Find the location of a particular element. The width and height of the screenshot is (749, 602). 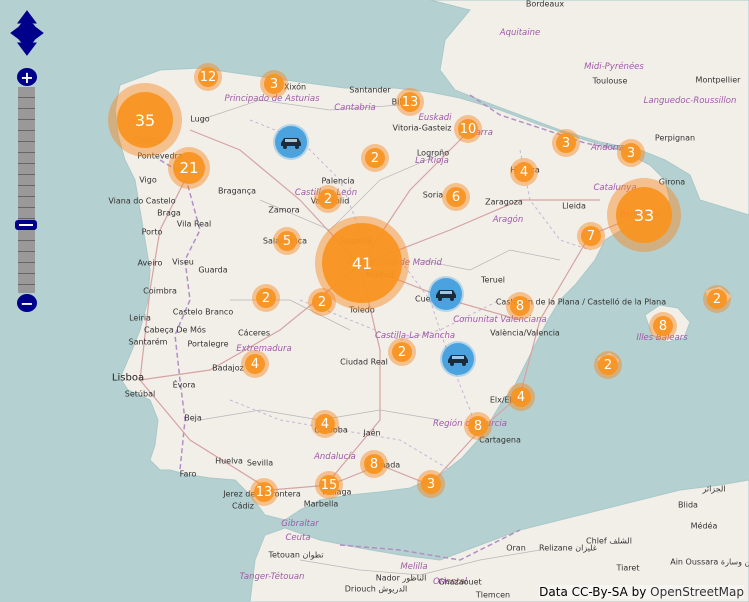

zoom-slider-handle is located at coordinates (26, 225).